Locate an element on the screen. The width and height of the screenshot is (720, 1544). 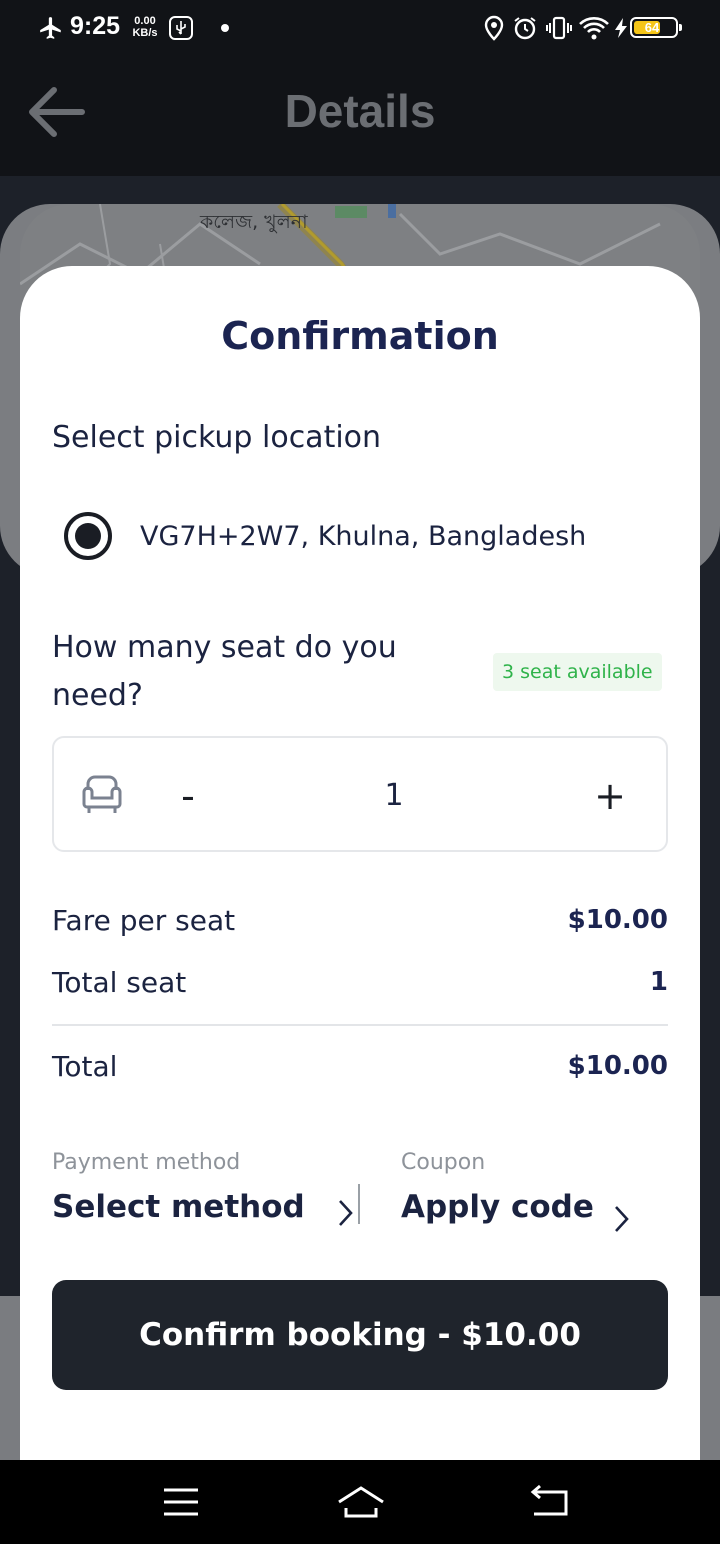
increase-seat-button: + is located at coordinates (610, 796).